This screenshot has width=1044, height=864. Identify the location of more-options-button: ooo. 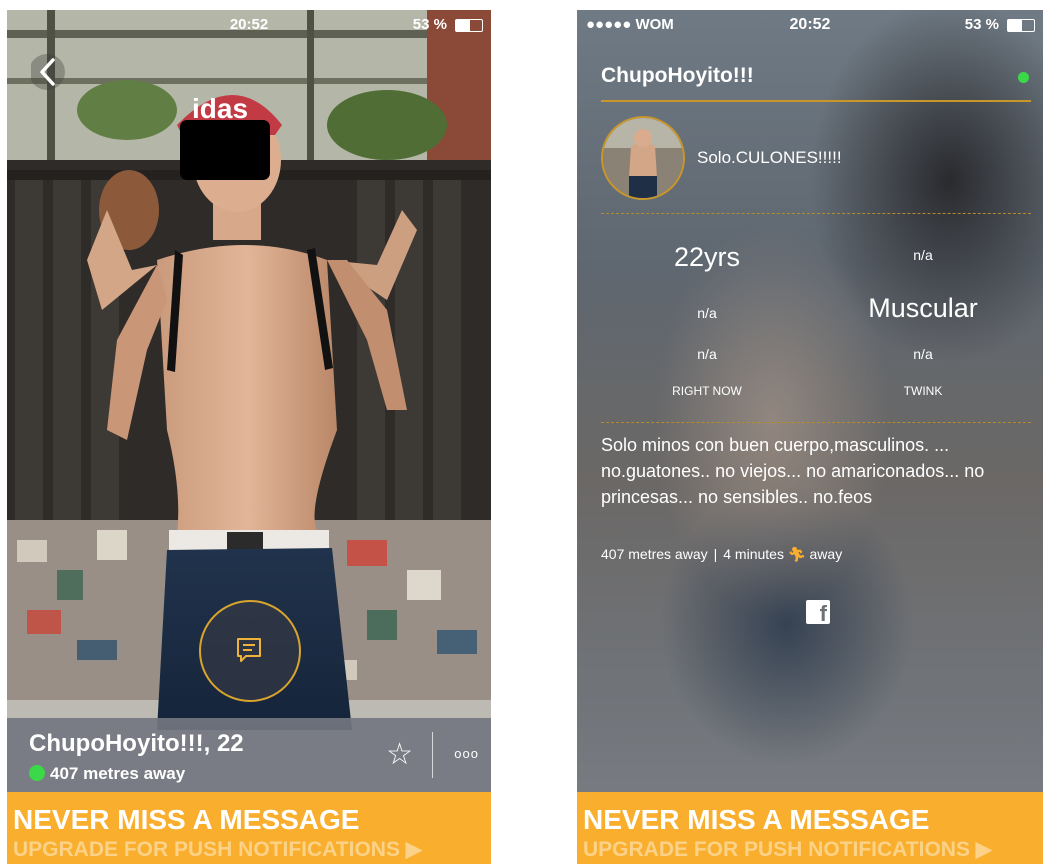
(466, 753).